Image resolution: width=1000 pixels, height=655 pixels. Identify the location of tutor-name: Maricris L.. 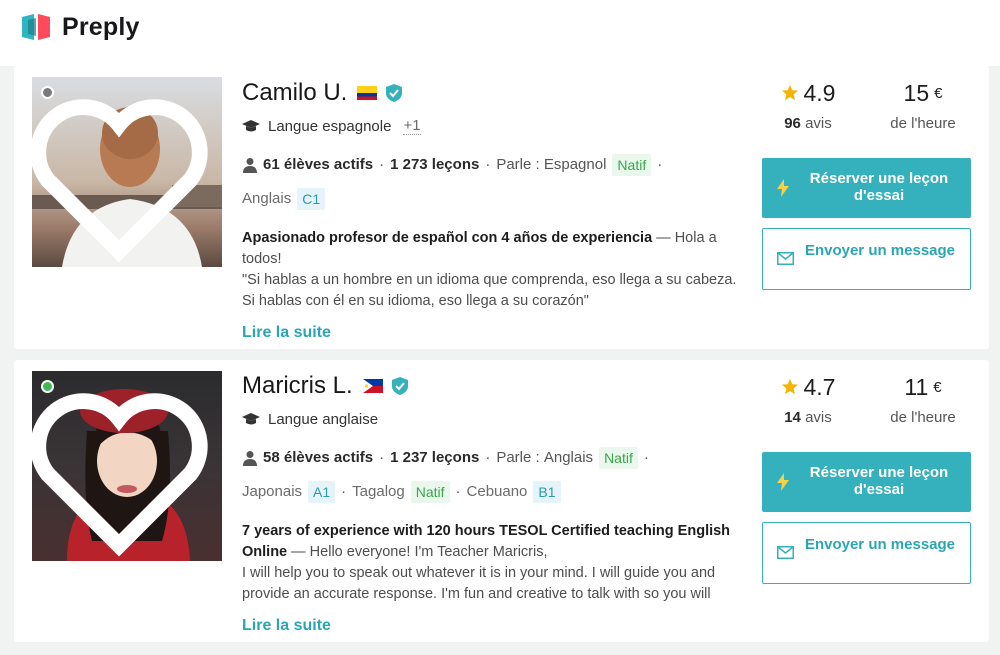
(297, 386).